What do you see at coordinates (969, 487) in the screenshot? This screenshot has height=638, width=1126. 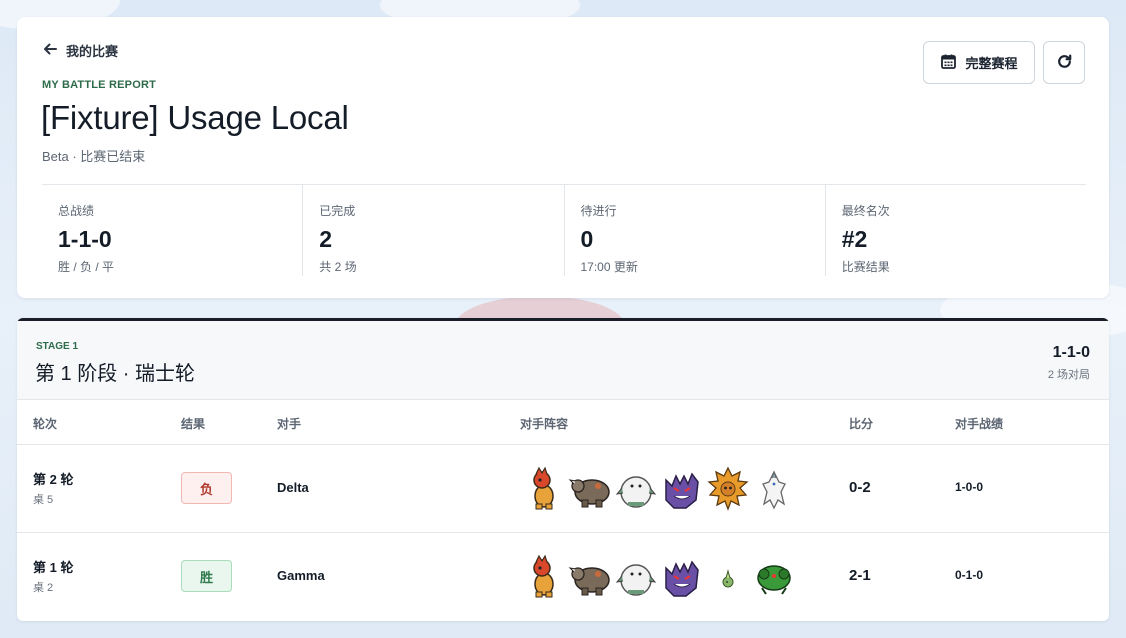 I see `opponent-record: 1-0-0` at bounding box center [969, 487].